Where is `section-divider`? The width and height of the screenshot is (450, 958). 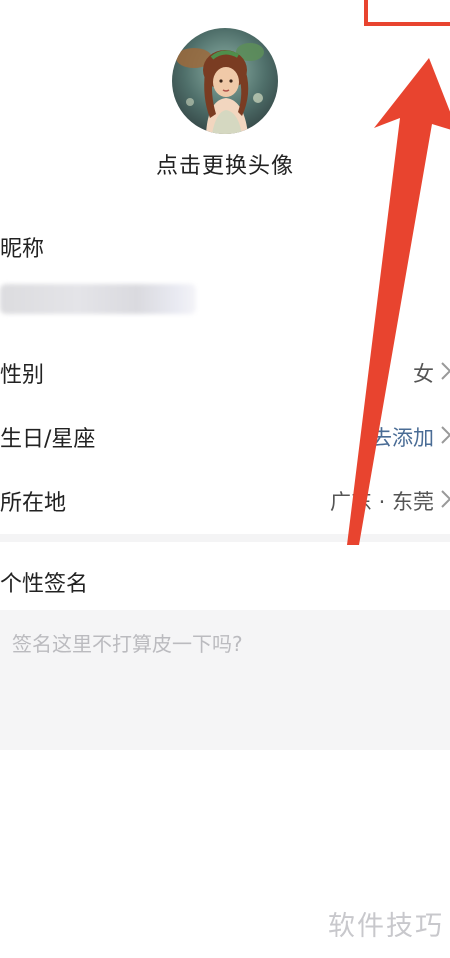 section-divider is located at coordinates (225, 538).